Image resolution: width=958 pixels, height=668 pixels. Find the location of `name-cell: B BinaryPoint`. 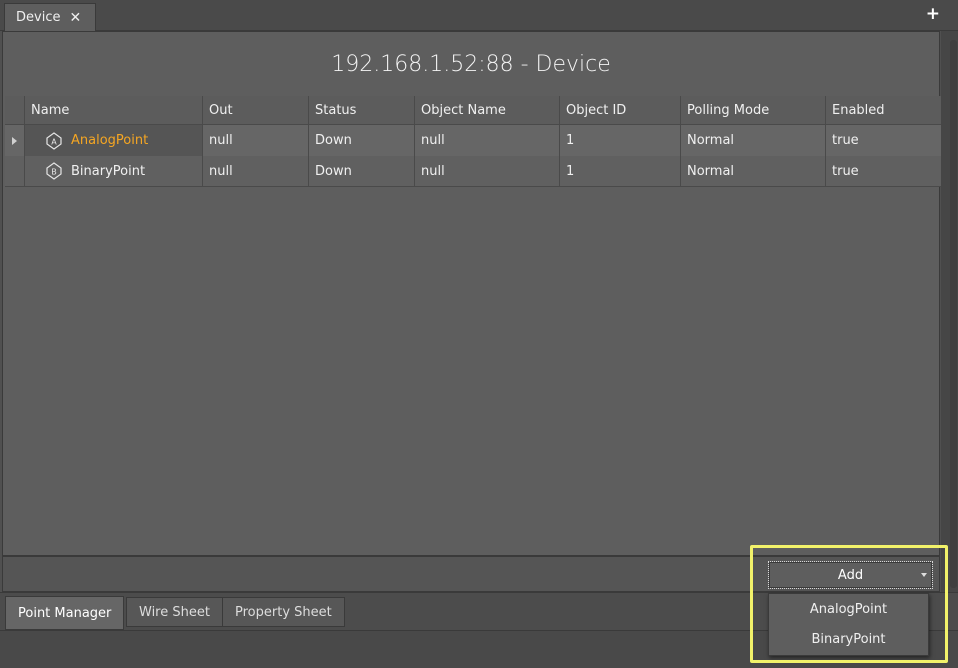

name-cell: B BinaryPoint is located at coordinates (114, 171).